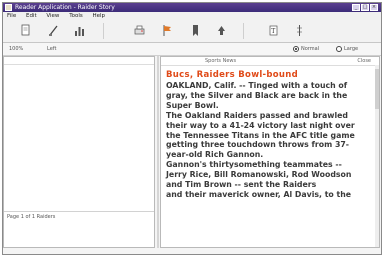  Describe the element at coordinates (31, 16) in the screenshot. I see `menu-edit: Edit` at that location.